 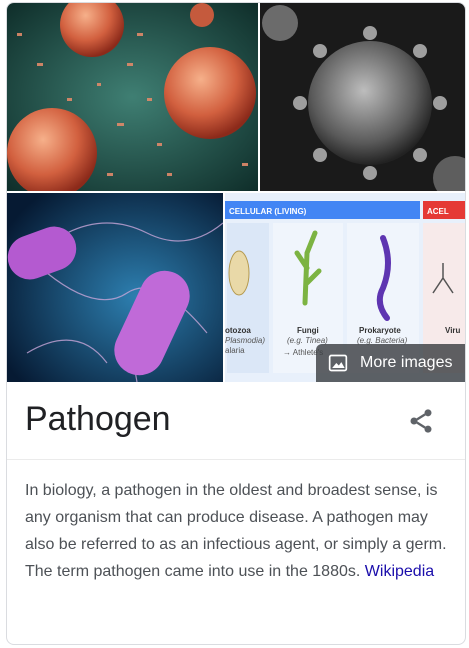 I want to click on image-icon, so click(x=338, y=363).